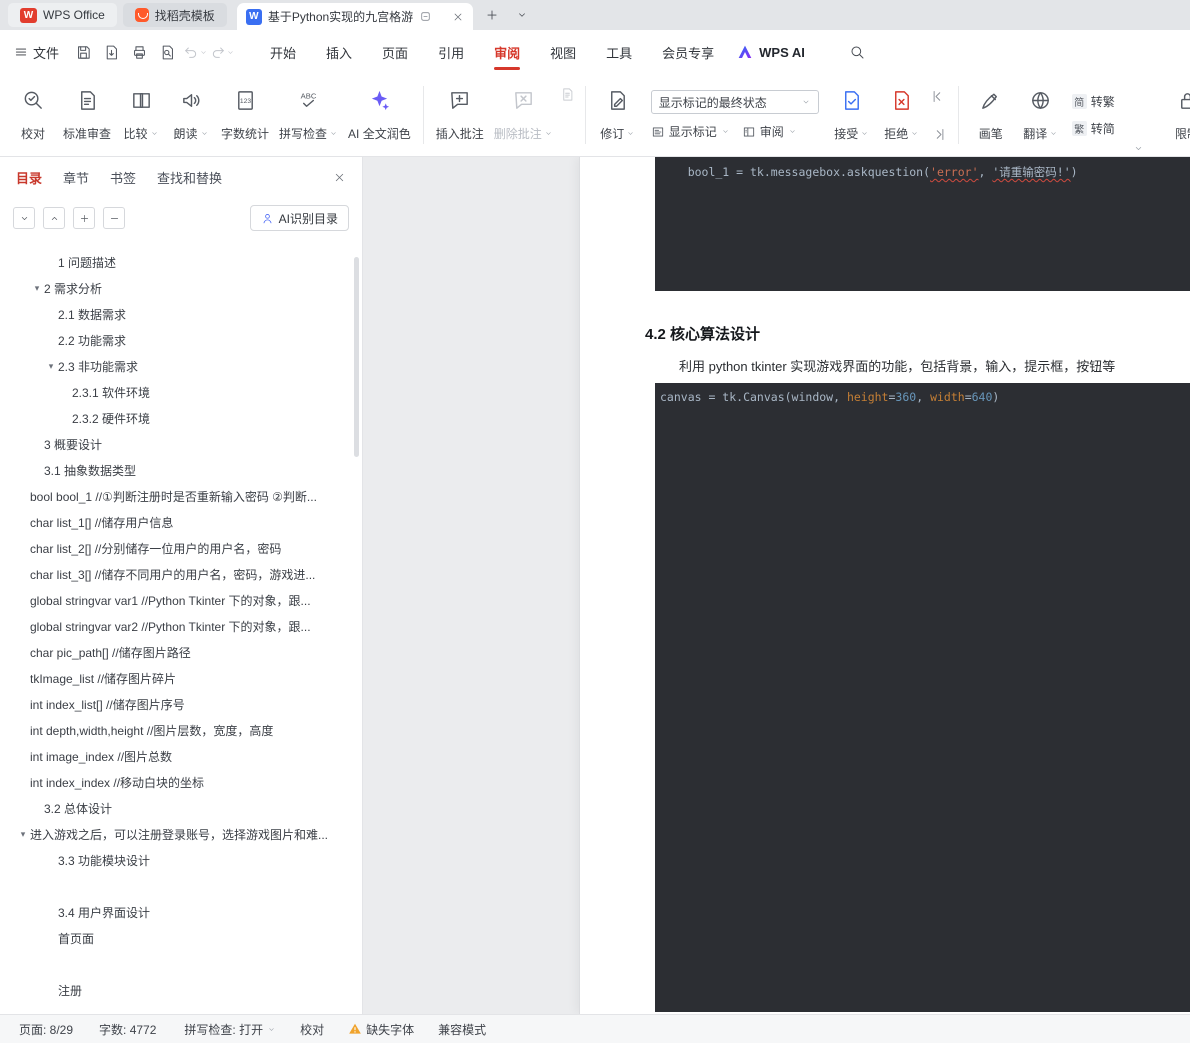 Image resolution: width=1190 pixels, height=1043 pixels. I want to click on document-tab: W 基于Python实现的九宫格游, so click(354, 16).